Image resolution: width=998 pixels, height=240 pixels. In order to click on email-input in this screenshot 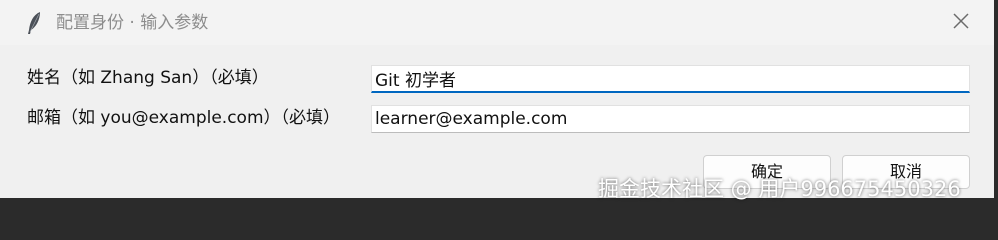, I will do `click(670, 119)`.